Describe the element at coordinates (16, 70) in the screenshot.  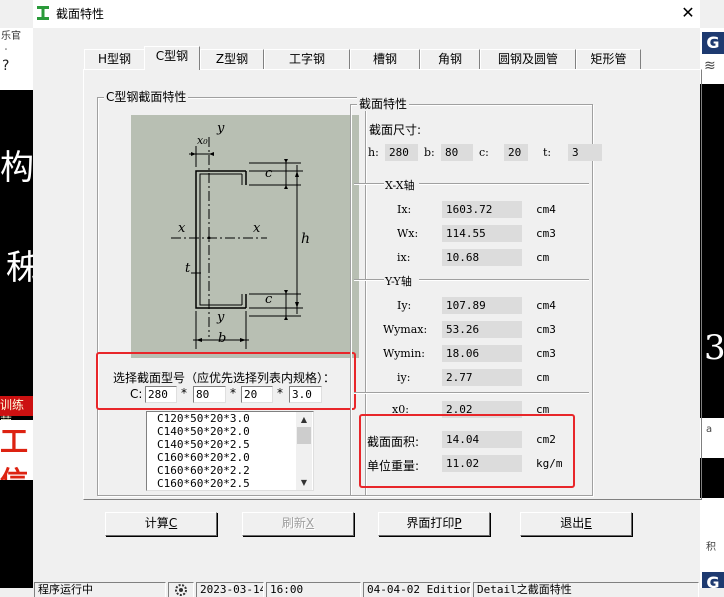
I see `background-question: ?` at that location.